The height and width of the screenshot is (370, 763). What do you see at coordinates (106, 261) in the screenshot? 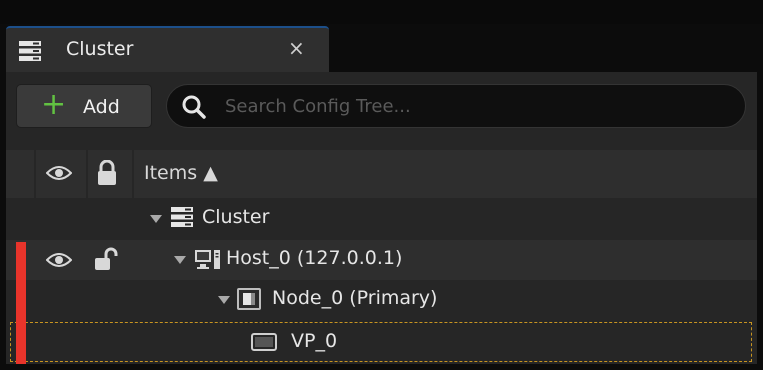
I see `unlock-icon` at bounding box center [106, 261].